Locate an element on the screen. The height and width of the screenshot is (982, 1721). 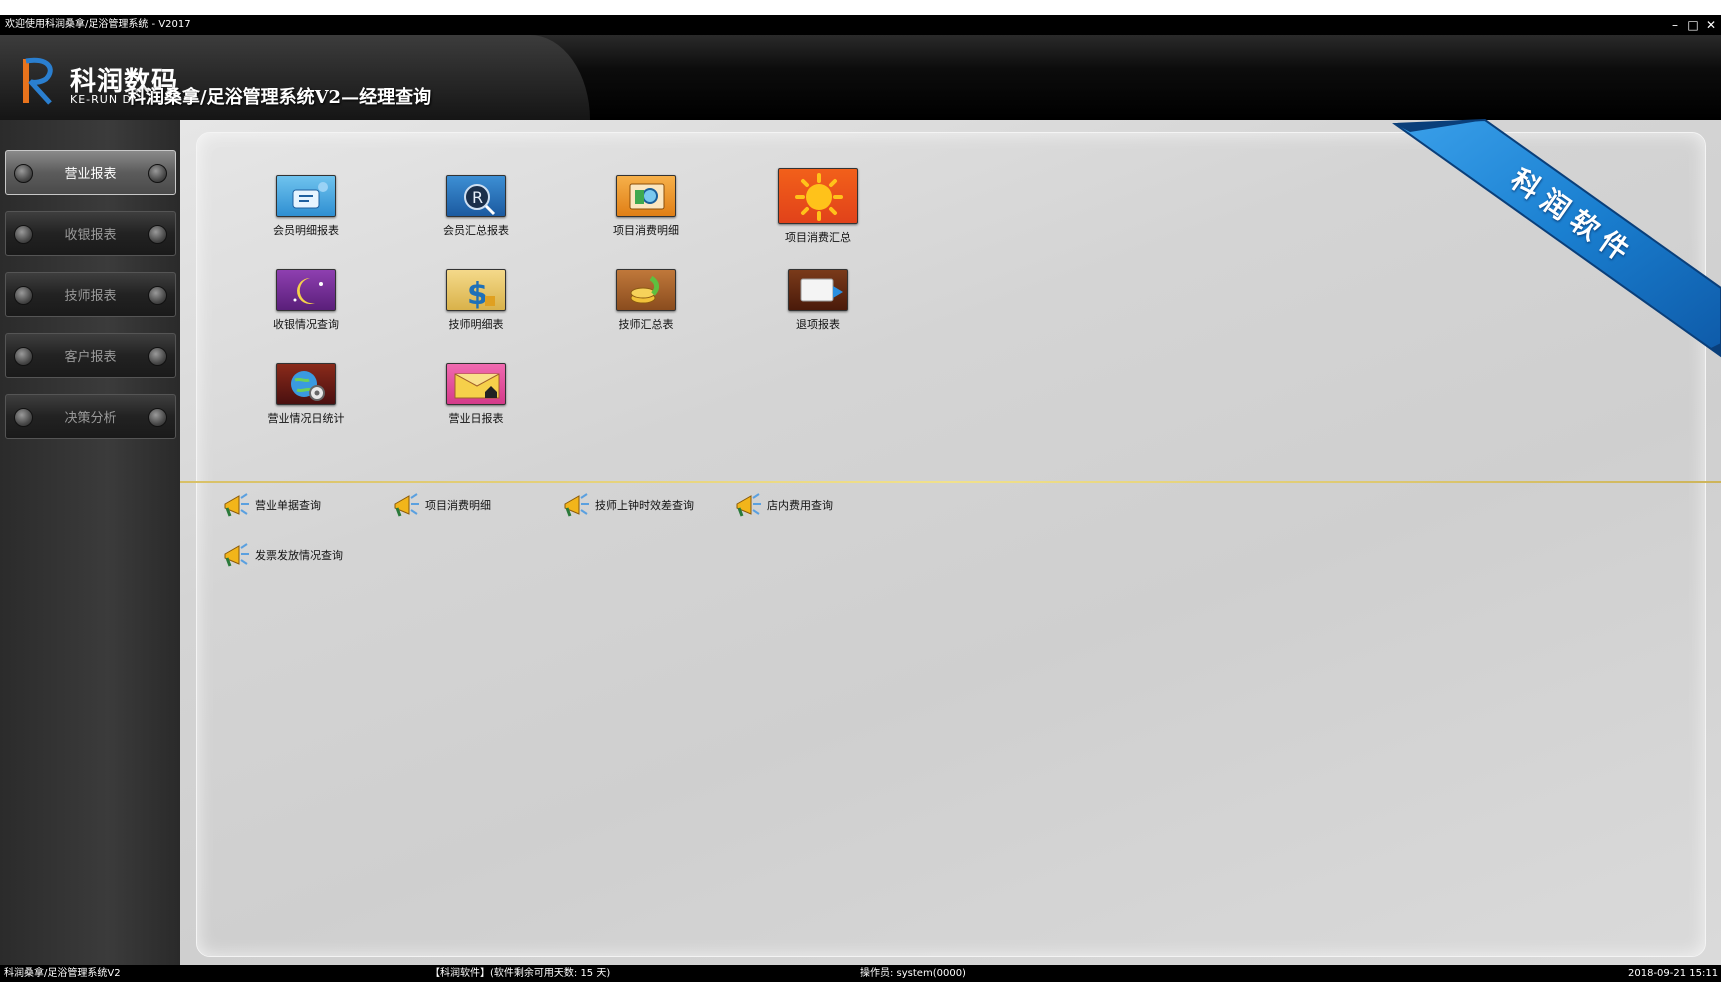
report-technician-summary: 技师汇总表 is located at coordinates (646, 300).